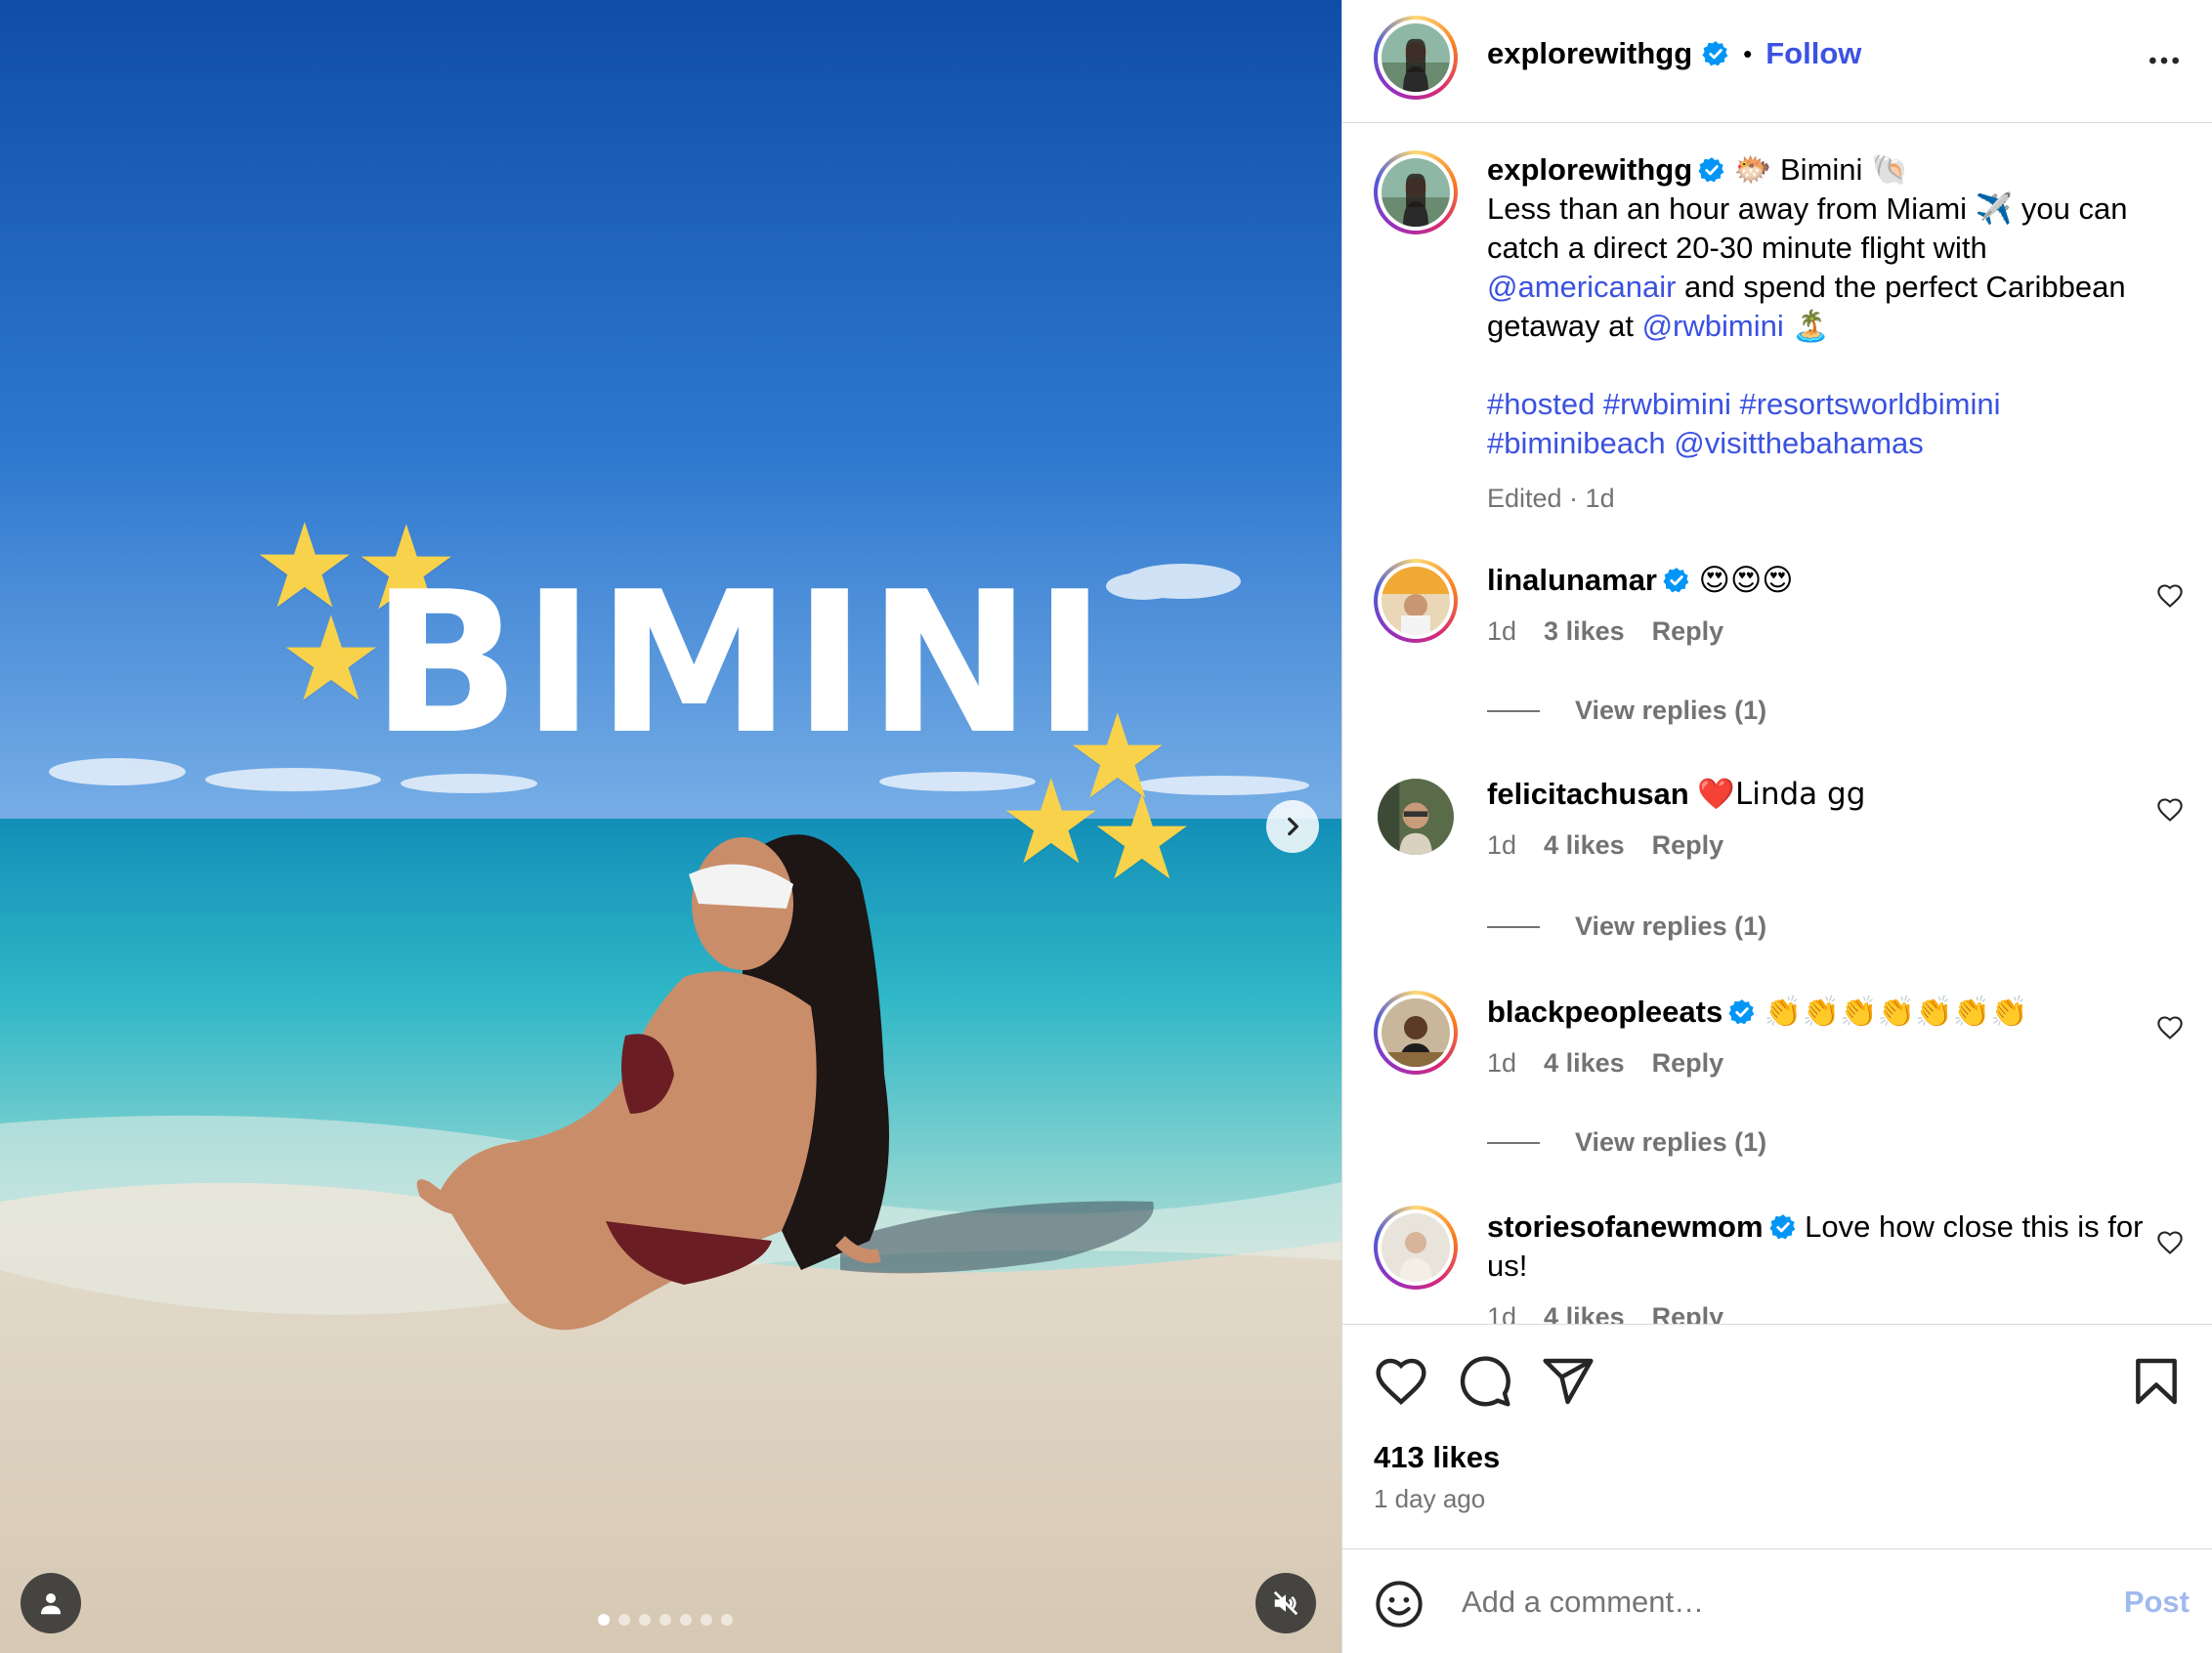 The height and width of the screenshot is (1653, 2212). I want to click on overlay-title: BIMINI, so click(740, 664).